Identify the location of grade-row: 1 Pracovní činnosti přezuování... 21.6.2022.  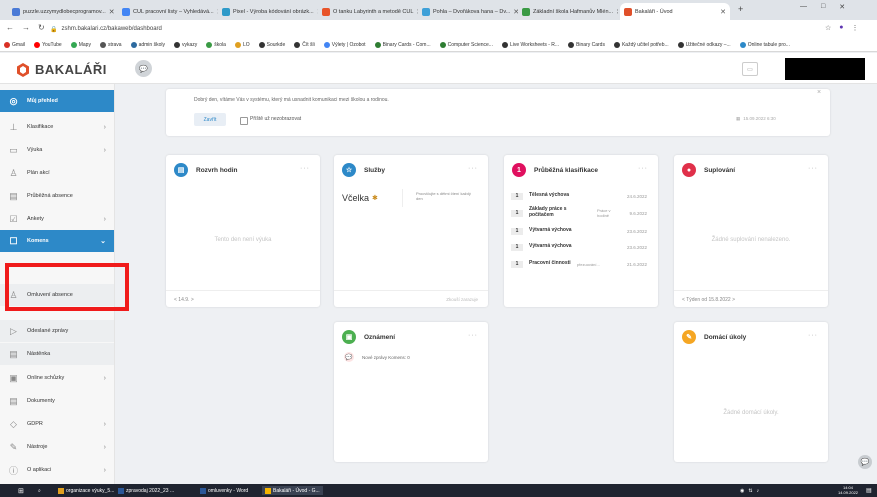
(579, 264).